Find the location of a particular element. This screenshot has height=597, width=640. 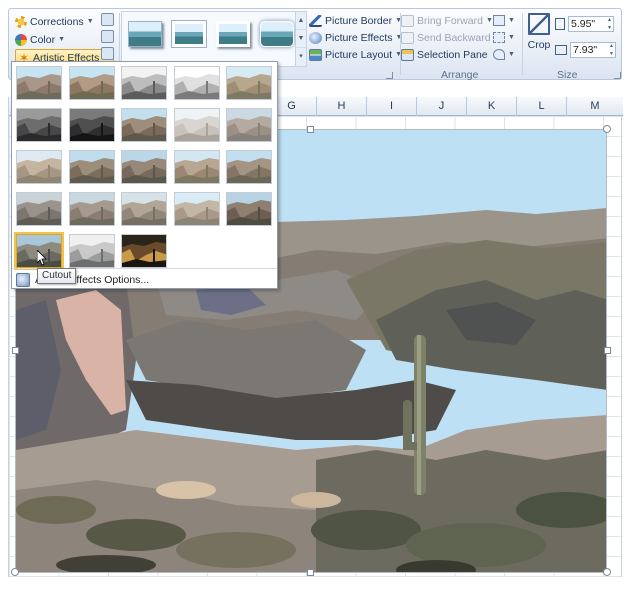

arrange-tools: ▼ ▼ ▼ is located at coordinates (507, 37).